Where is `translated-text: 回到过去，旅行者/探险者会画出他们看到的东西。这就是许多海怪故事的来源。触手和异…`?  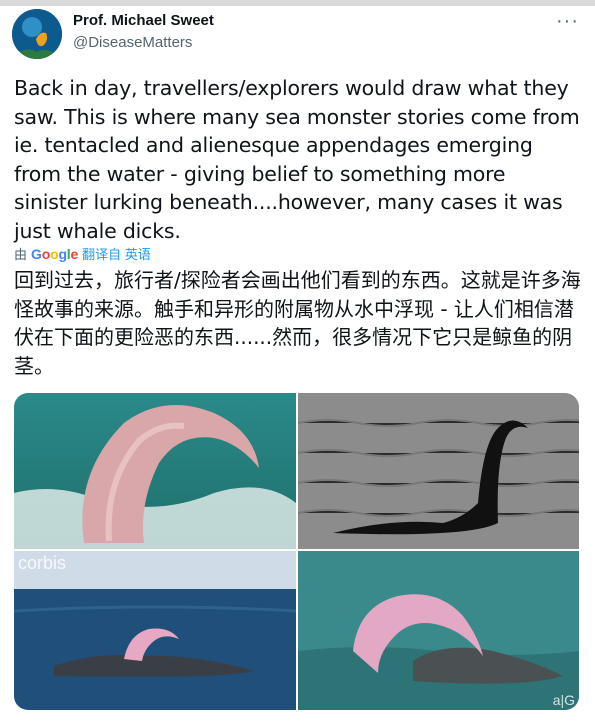
translated-text: 回到过去，旅行者/探险者会画出他们看到的东西。这就是许多海怪故事的来源。触手和异… is located at coordinates (297, 323).